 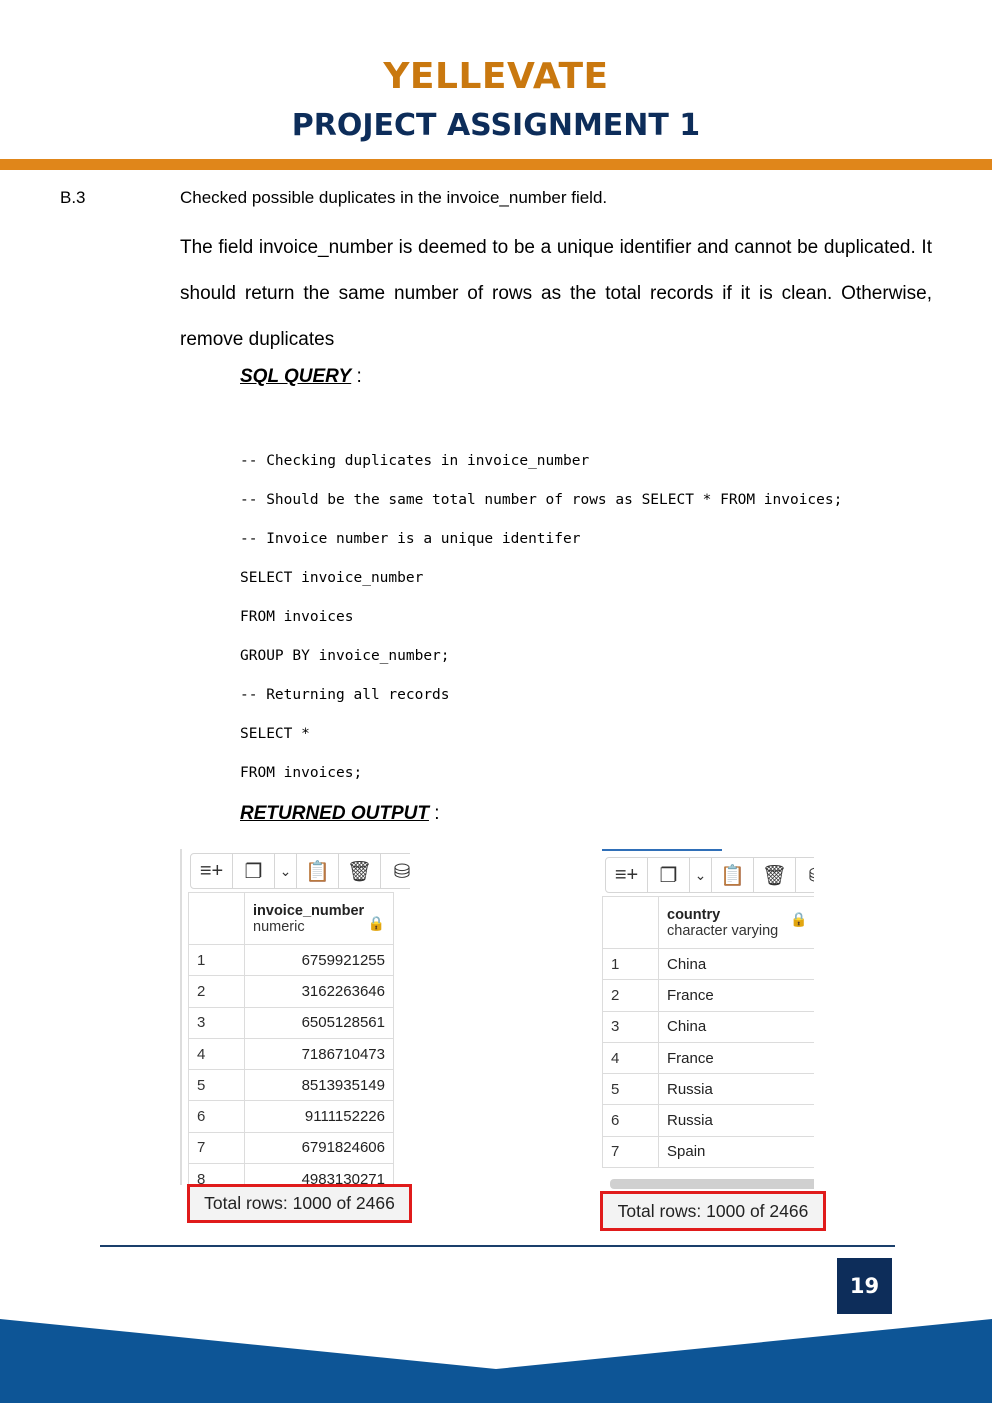 I want to click on column-header-invoice-number: invoice_number numeric 🔒, so click(x=319, y=918).